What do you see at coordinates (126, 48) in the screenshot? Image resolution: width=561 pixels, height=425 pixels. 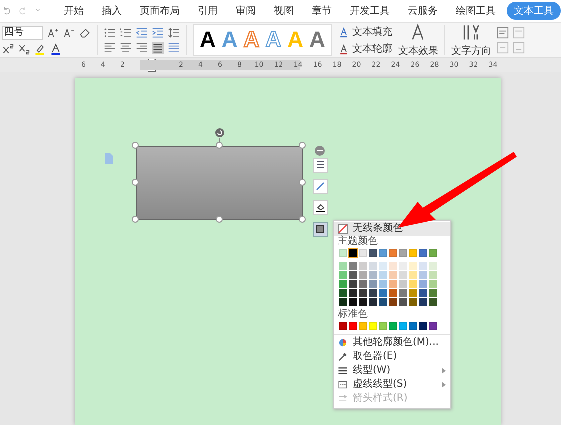 I see `align-center-icon` at bounding box center [126, 48].